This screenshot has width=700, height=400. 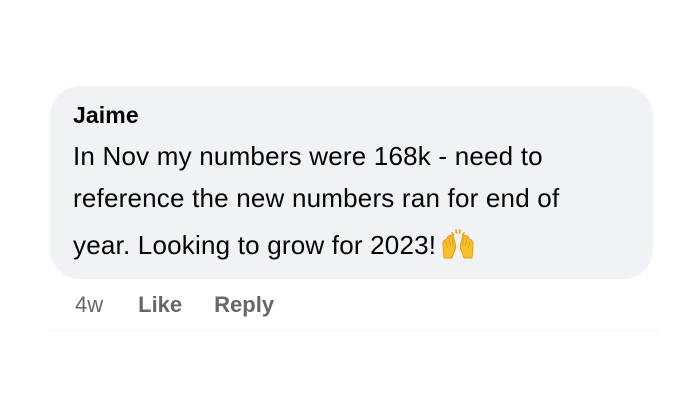 What do you see at coordinates (458, 250) in the screenshot?
I see `raising-hands-emoji-icon` at bounding box center [458, 250].